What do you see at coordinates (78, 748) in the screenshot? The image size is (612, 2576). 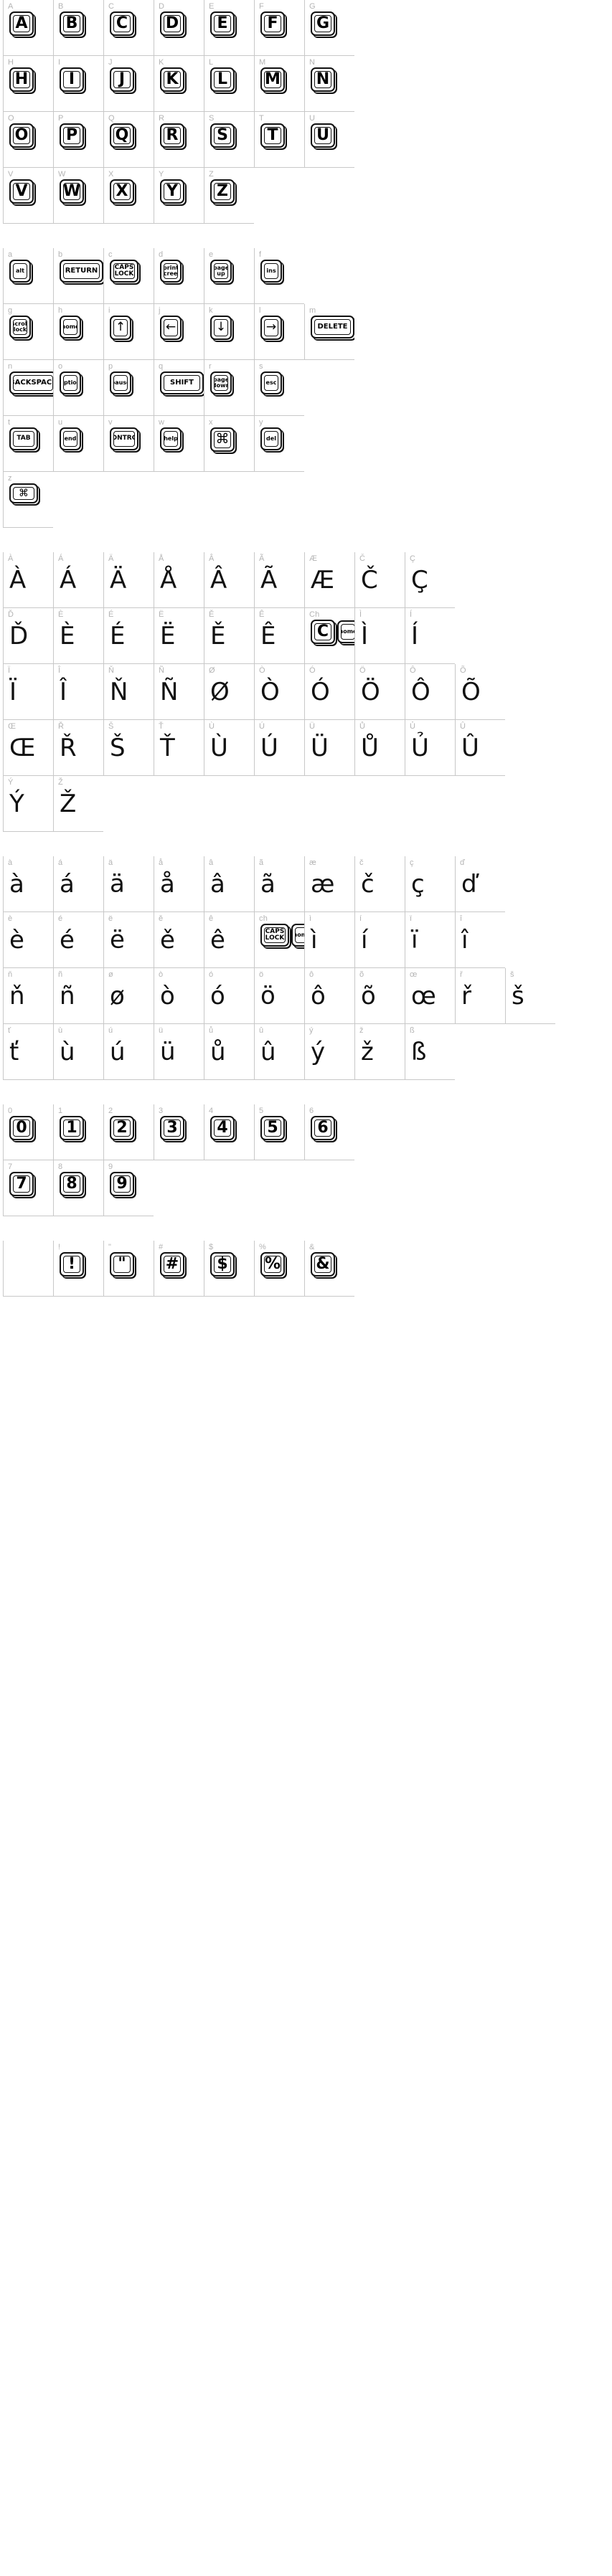 I see `glyph-cell: ŘŘ` at bounding box center [78, 748].